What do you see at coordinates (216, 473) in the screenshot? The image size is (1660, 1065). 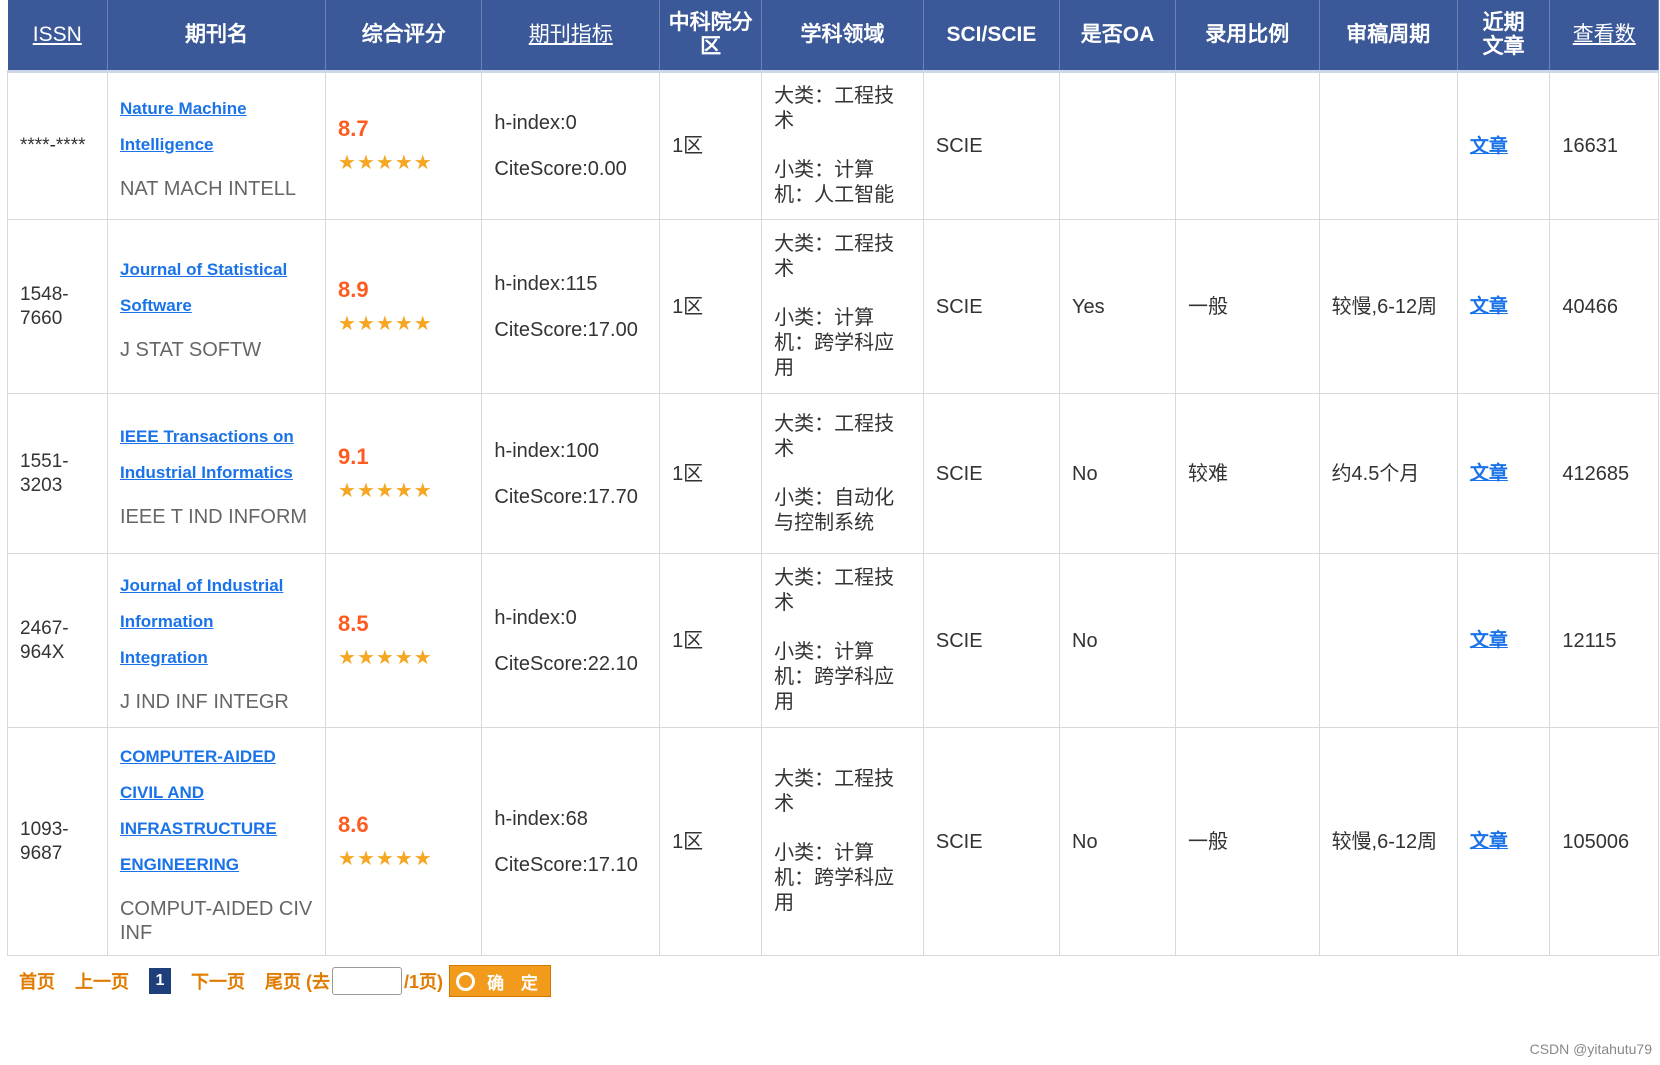 I see `journal-name-link: Industrial Informatics` at bounding box center [216, 473].